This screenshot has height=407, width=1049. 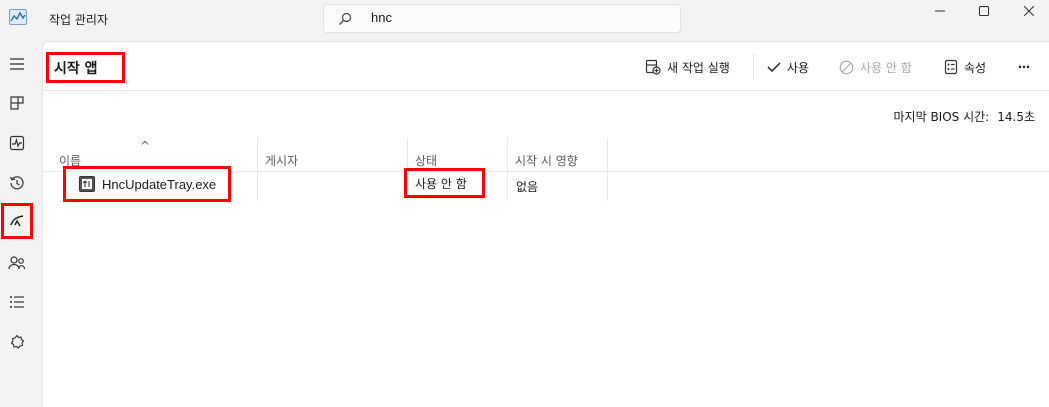 I want to click on run-new-task-button: 새 작업 실행, so click(x=687, y=67).